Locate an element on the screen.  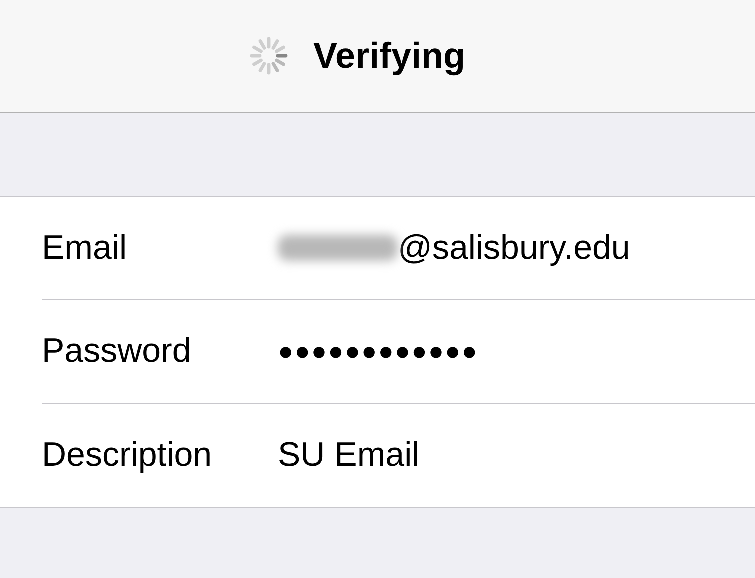
field-label: Email is located at coordinates (85, 248).